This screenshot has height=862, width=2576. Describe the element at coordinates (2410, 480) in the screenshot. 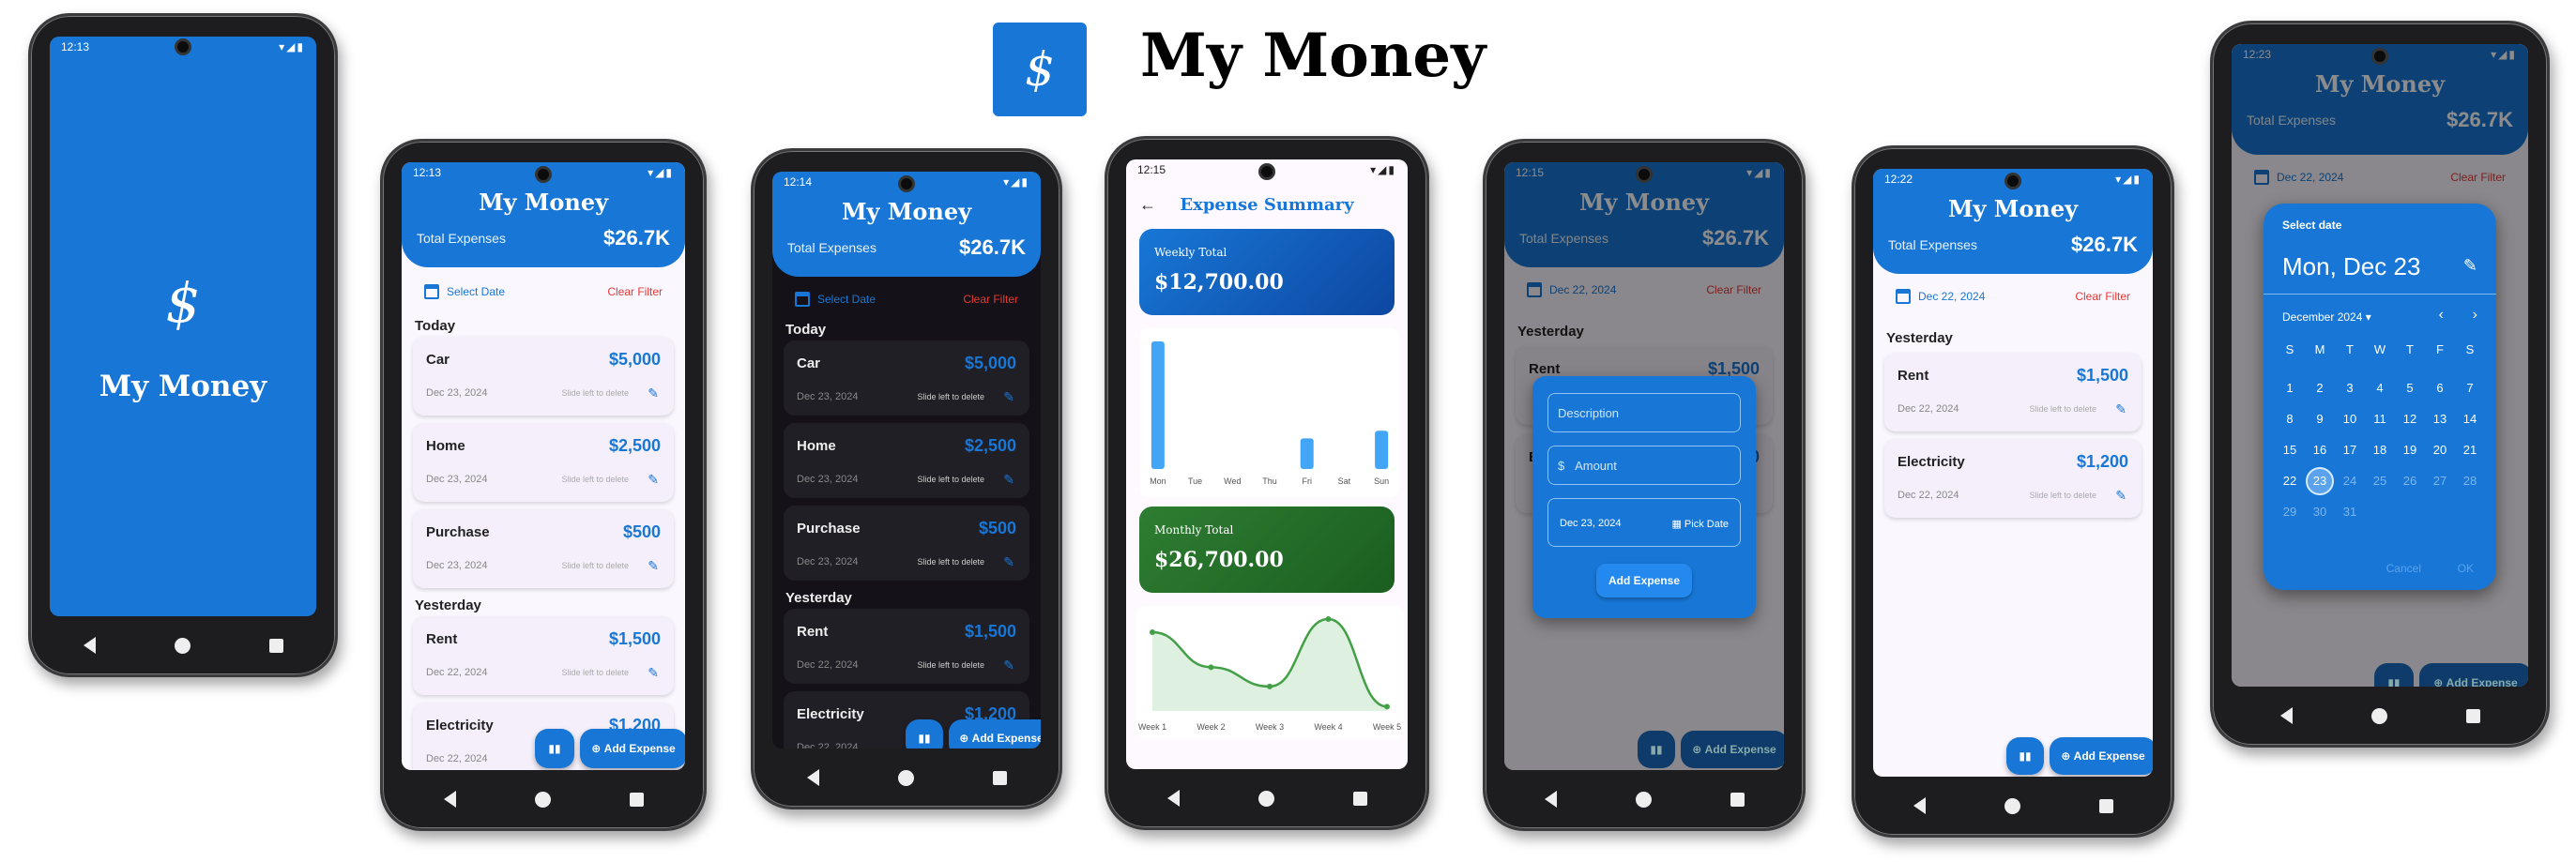

I see `day-cell: 26` at that location.